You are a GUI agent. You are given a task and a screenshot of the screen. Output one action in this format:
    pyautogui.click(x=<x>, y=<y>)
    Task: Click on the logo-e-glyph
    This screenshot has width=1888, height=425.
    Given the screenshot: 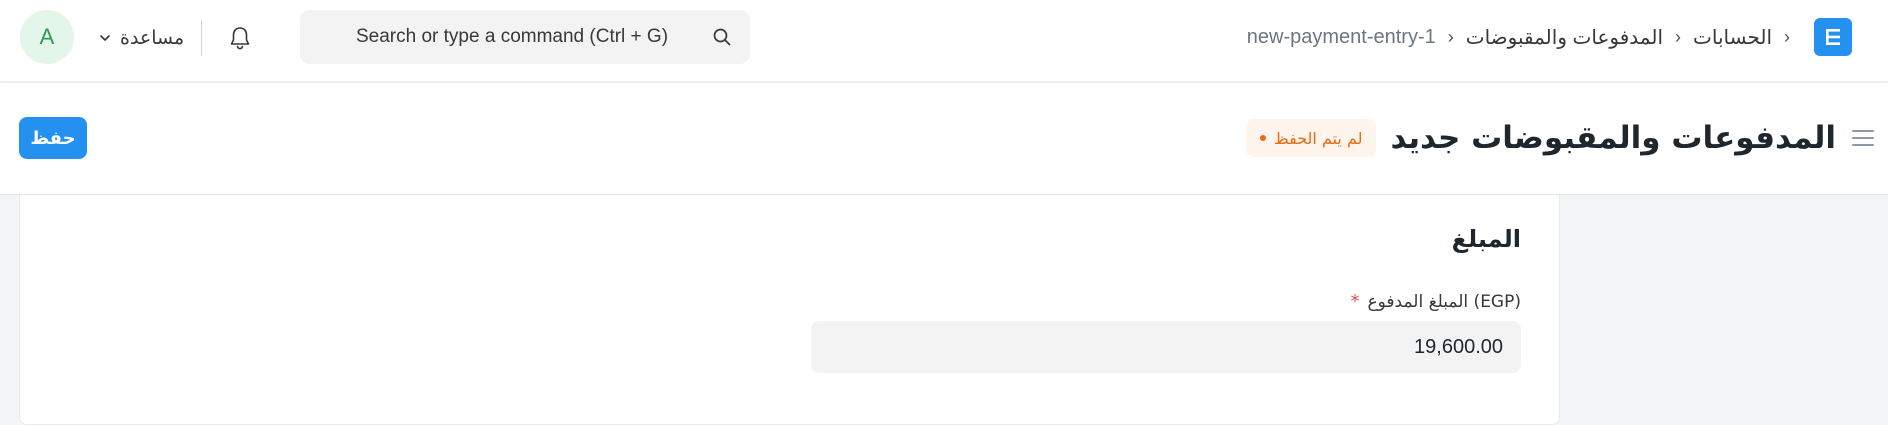 What is the action you would take?
    pyautogui.click(x=1833, y=37)
    